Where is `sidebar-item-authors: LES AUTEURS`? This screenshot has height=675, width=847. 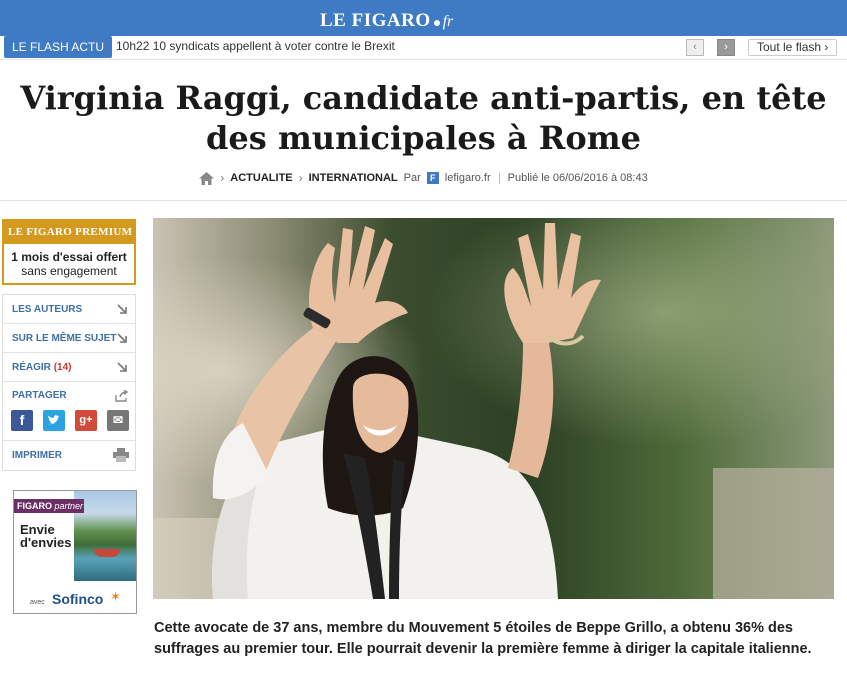 sidebar-item-authors: LES AUTEURS is located at coordinates (69, 309).